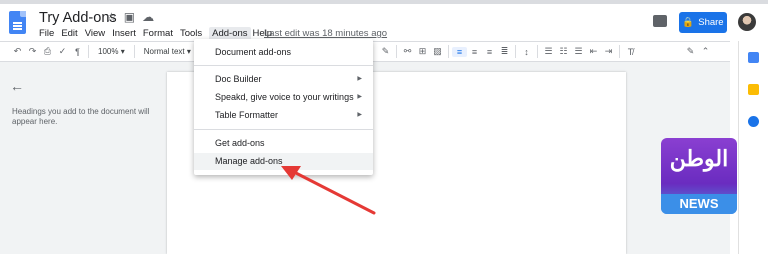 This screenshot has width=768, height=254. I want to click on watermark-arabic: الوطن, so click(699, 158).